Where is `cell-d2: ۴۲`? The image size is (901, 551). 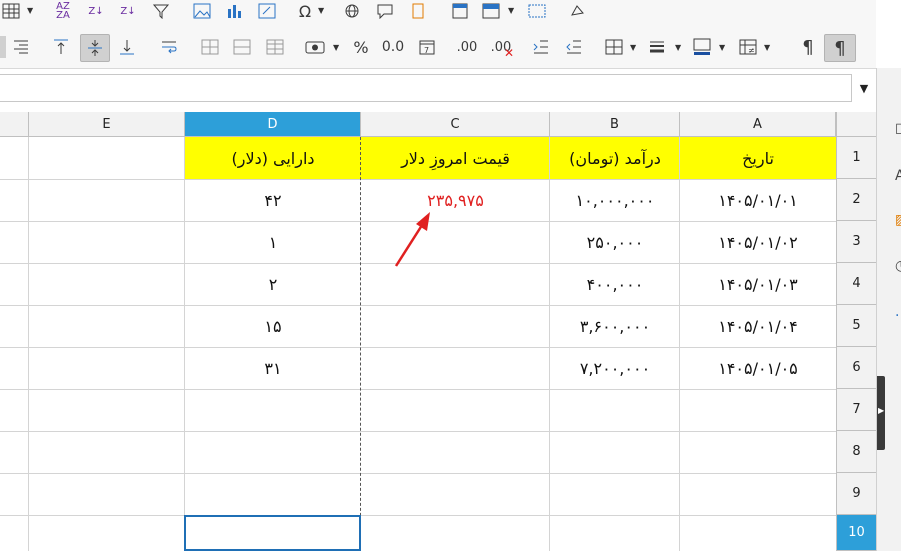 cell-d2: ۴۲ is located at coordinates (273, 200).